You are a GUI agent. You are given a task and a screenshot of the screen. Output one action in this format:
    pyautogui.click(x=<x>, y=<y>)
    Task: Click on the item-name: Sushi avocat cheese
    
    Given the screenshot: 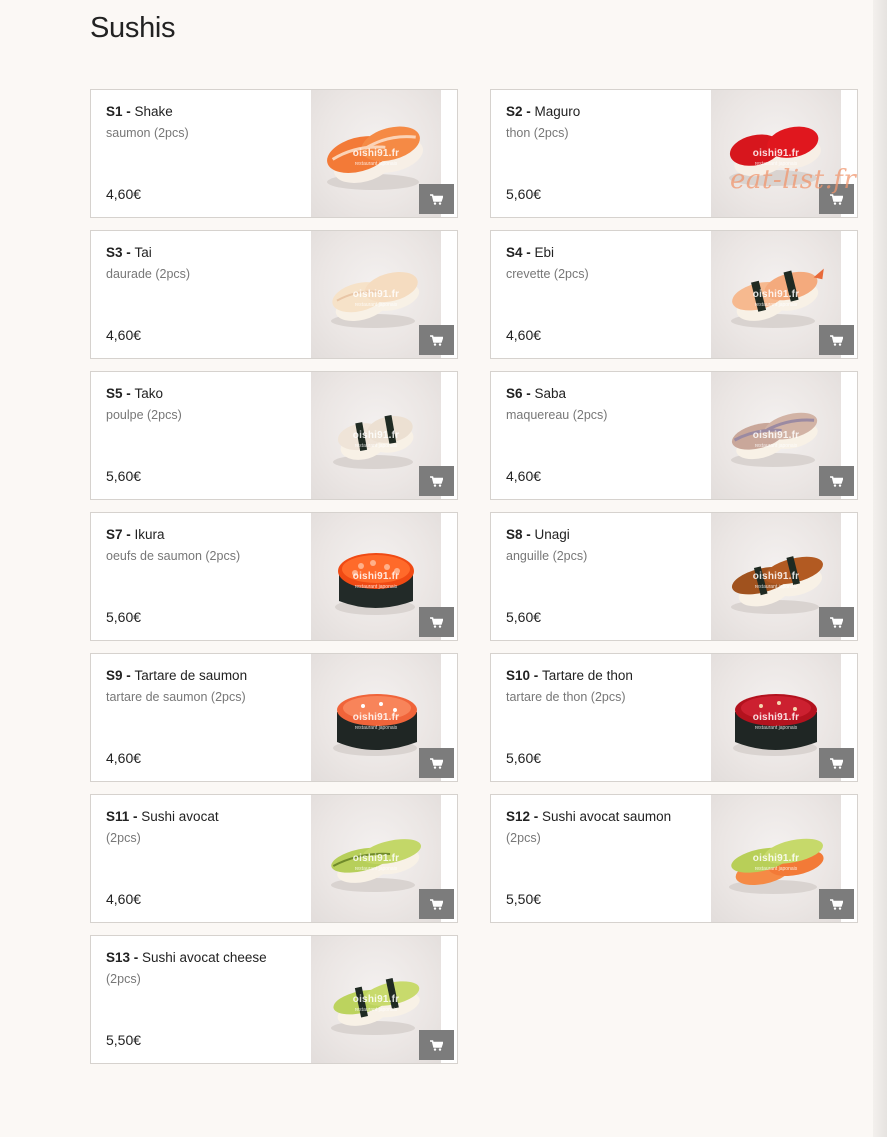 What is the action you would take?
    pyautogui.click(x=204, y=957)
    